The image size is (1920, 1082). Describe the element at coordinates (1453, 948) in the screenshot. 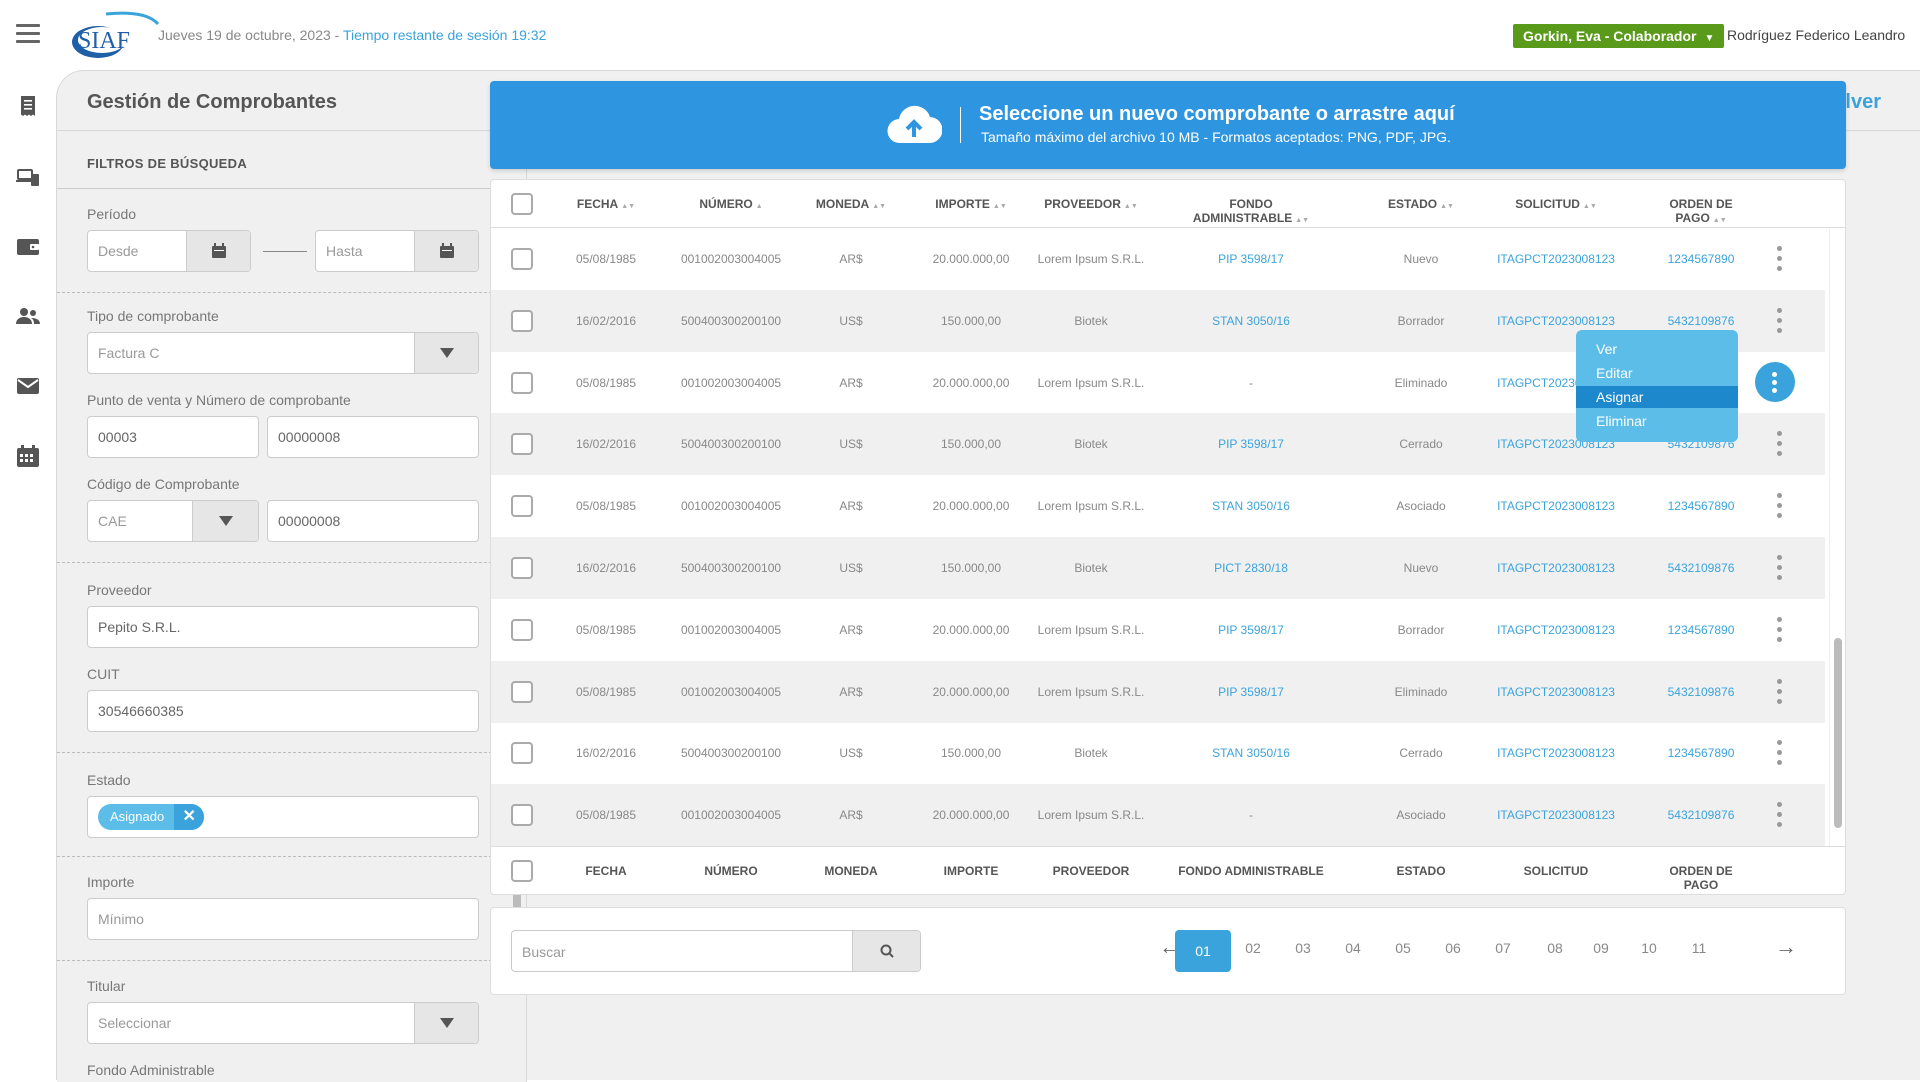

I see `page-06: 06` at that location.